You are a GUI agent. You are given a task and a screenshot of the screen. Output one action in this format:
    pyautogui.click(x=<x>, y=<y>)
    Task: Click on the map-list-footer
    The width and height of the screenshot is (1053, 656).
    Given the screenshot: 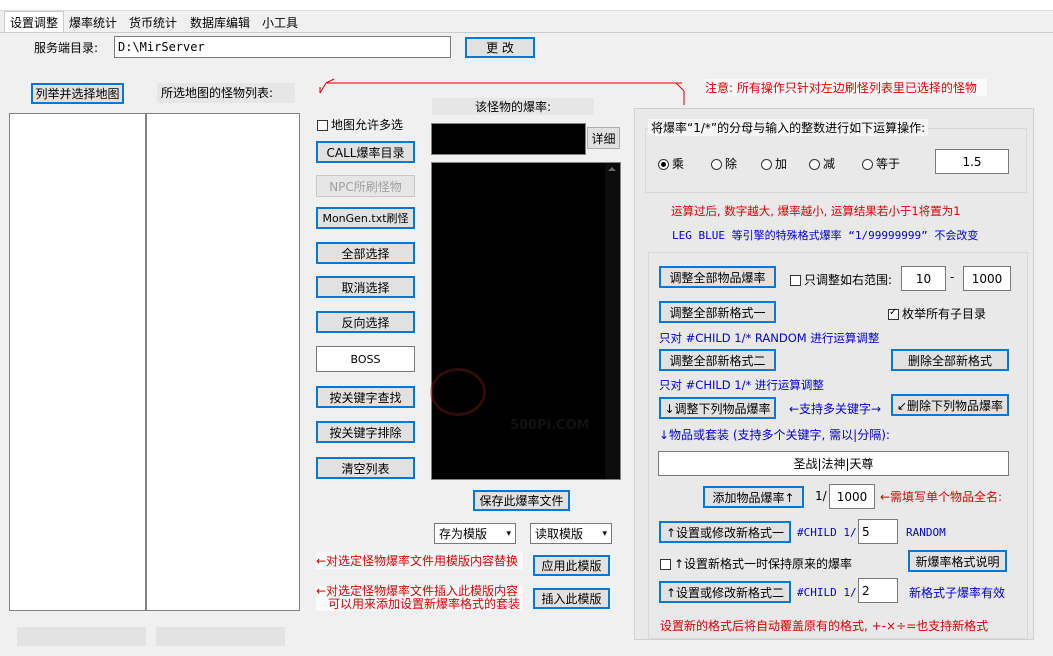 What is the action you would take?
    pyautogui.click(x=81, y=636)
    